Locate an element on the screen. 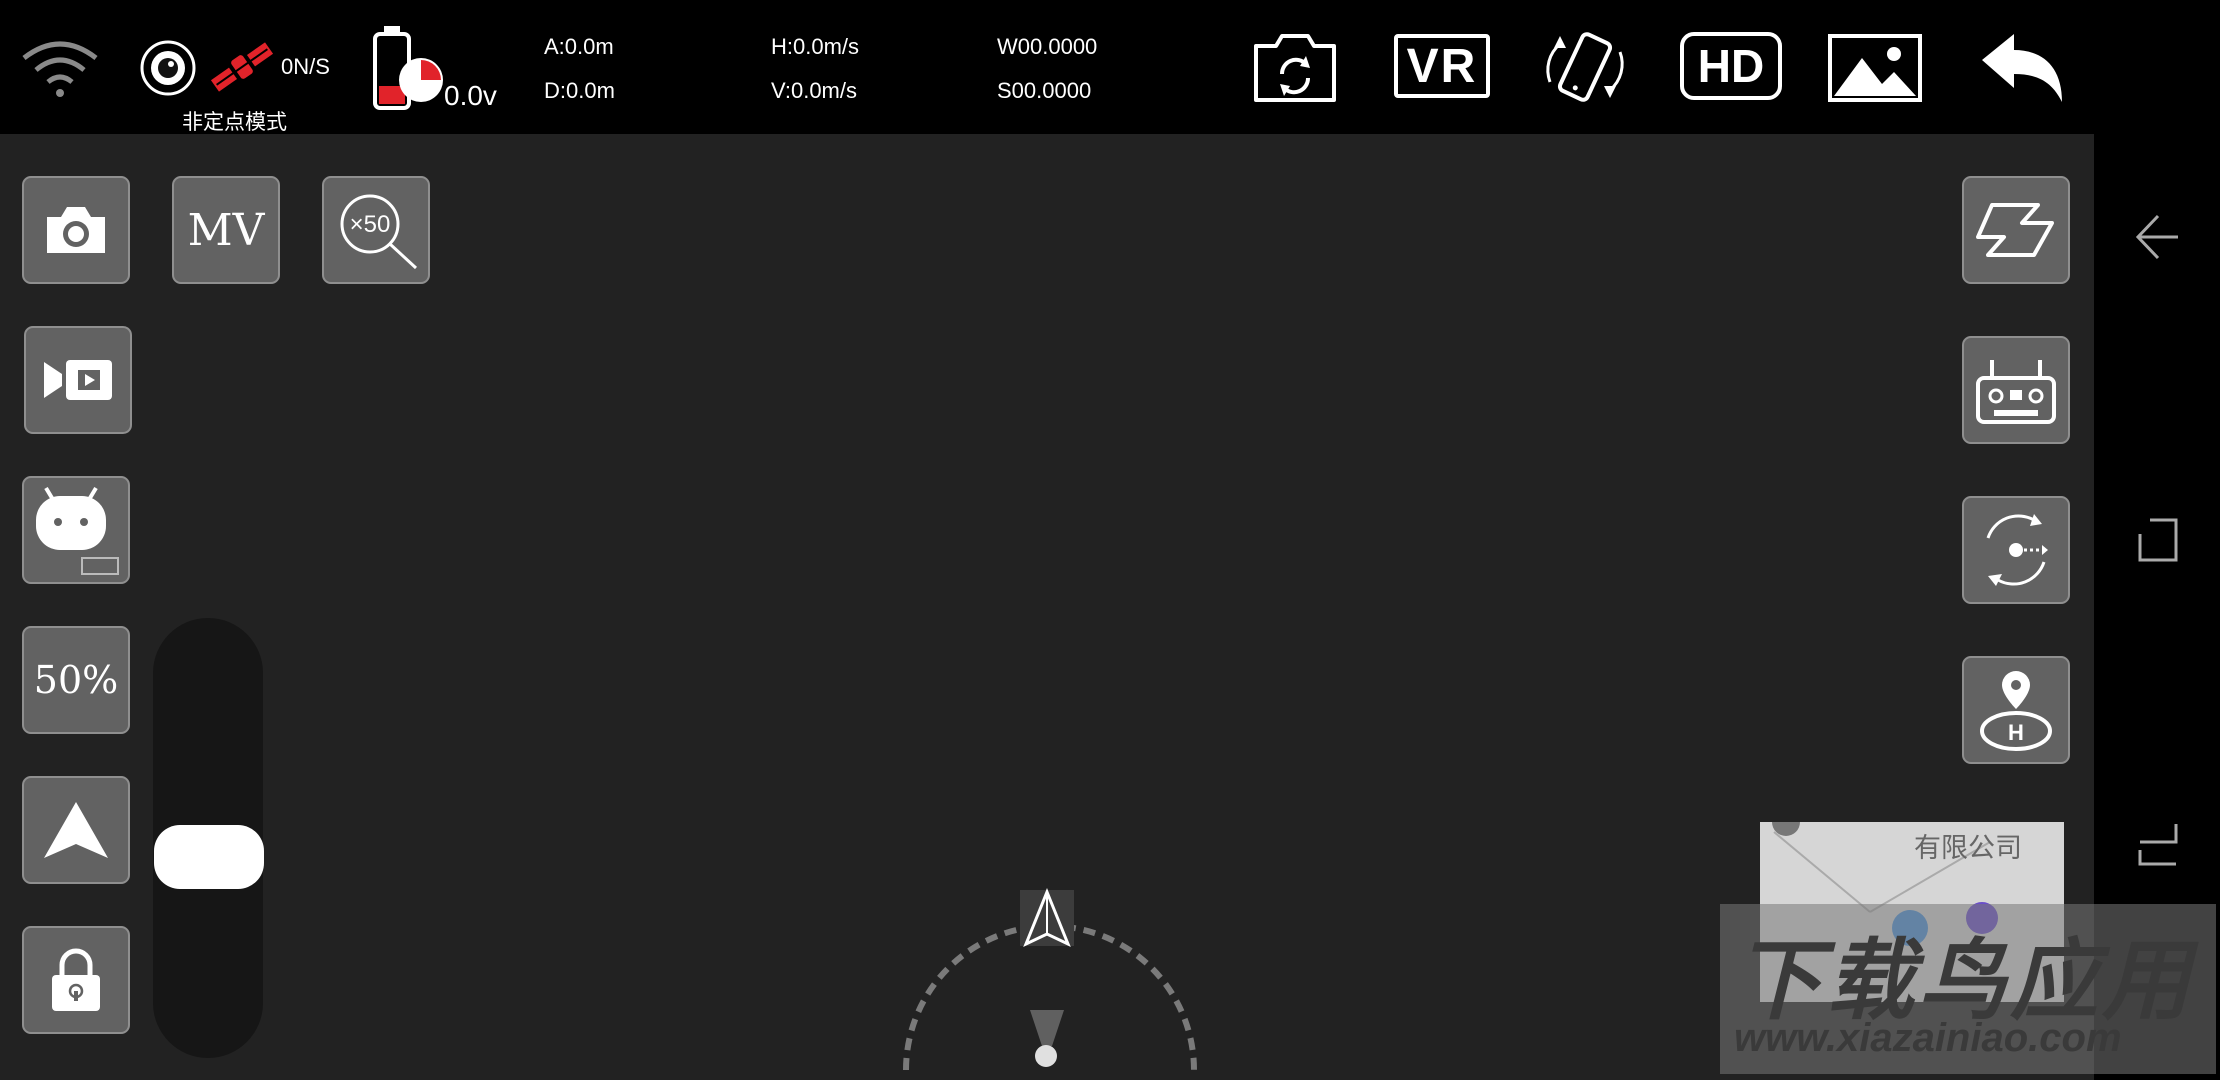 Image resolution: width=2220 pixels, height=1080 pixels. robot-face-icon is located at coordinates (77, 530).